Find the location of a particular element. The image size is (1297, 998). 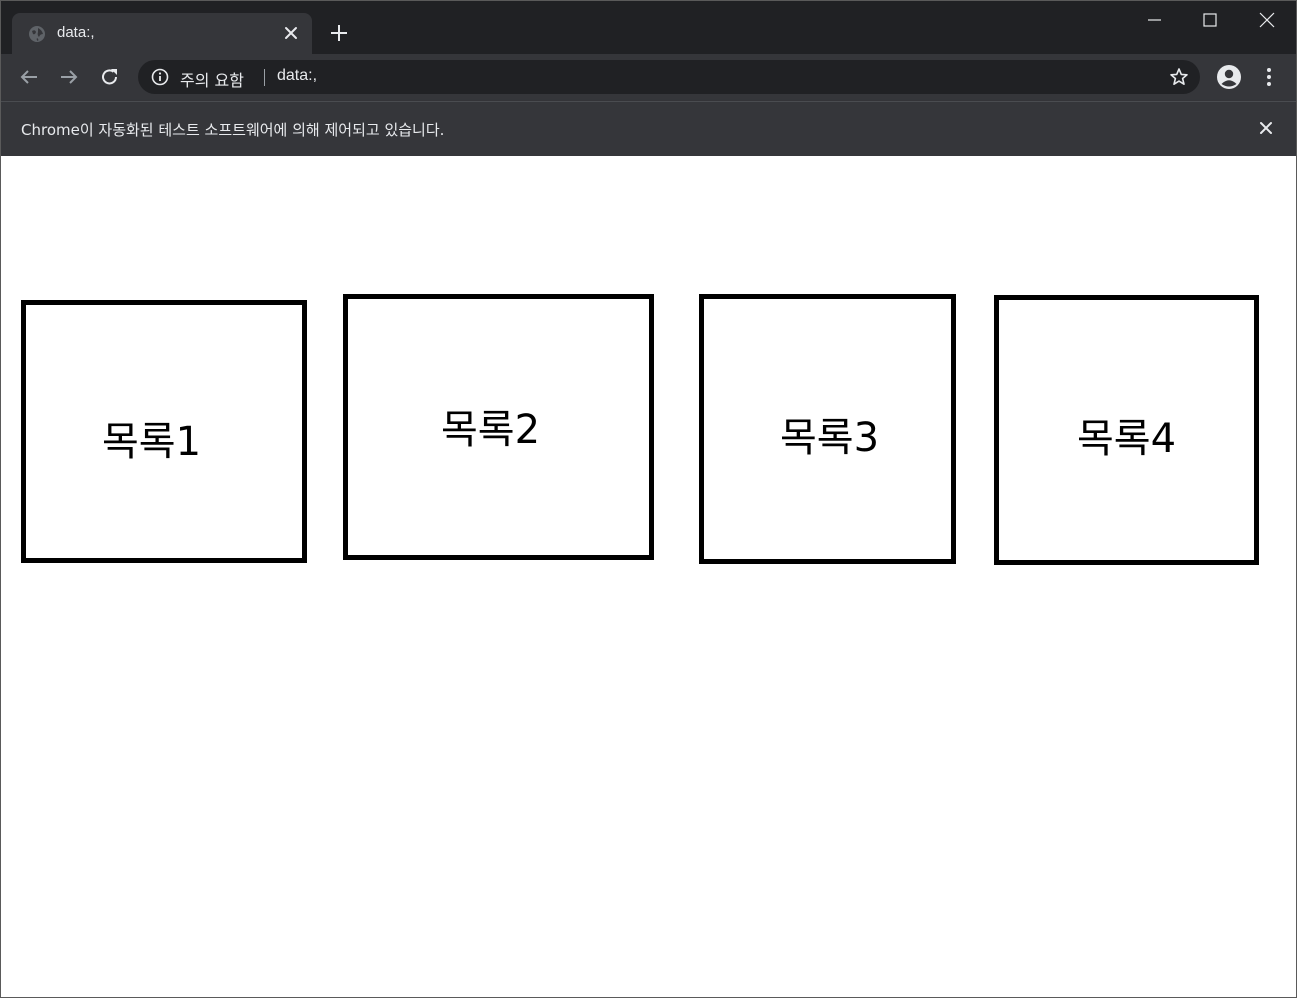

url-text: data:, is located at coordinates (297, 76).